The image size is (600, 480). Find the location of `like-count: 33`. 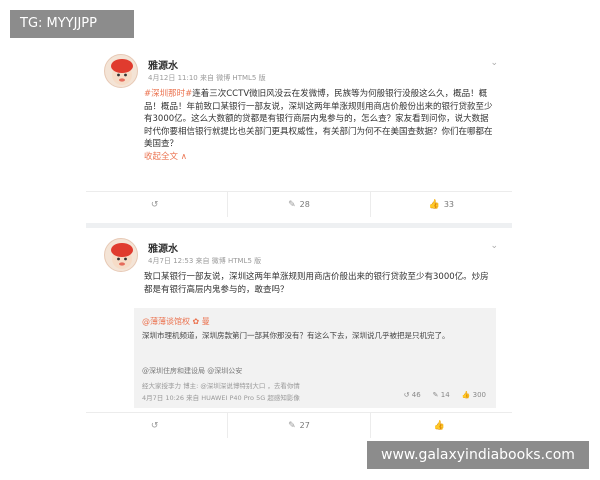

like-count: 33 is located at coordinates (449, 204).